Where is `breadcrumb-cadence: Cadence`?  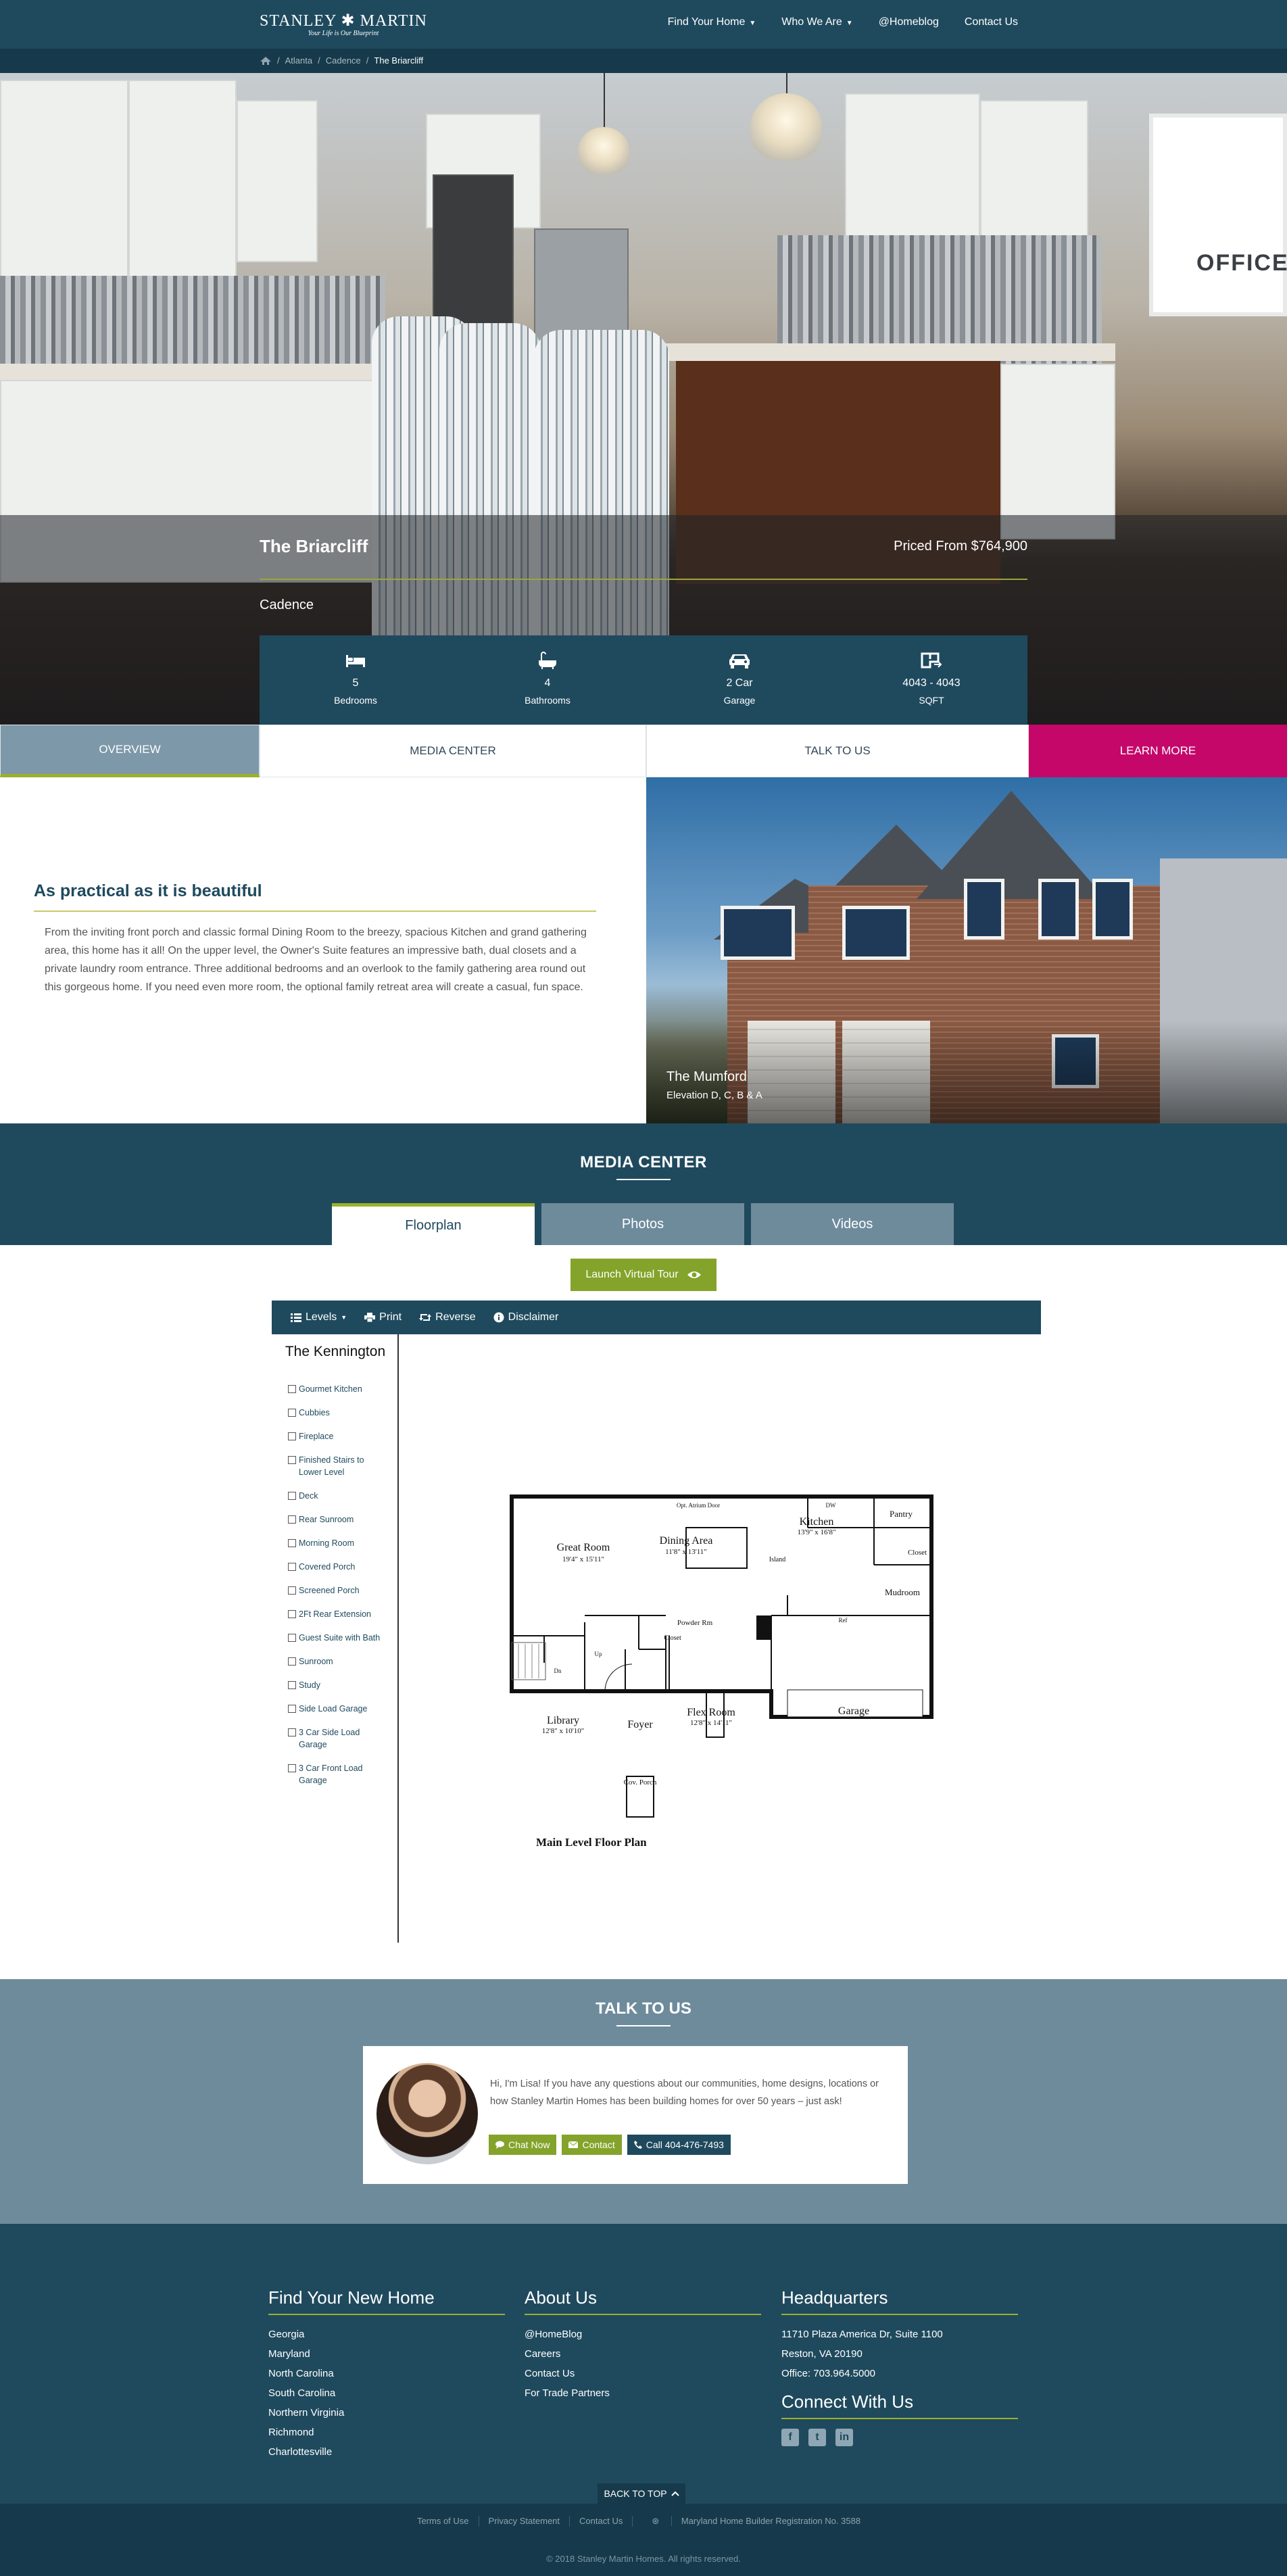 breadcrumb-cadence: Cadence is located at coordinates (343, 60).